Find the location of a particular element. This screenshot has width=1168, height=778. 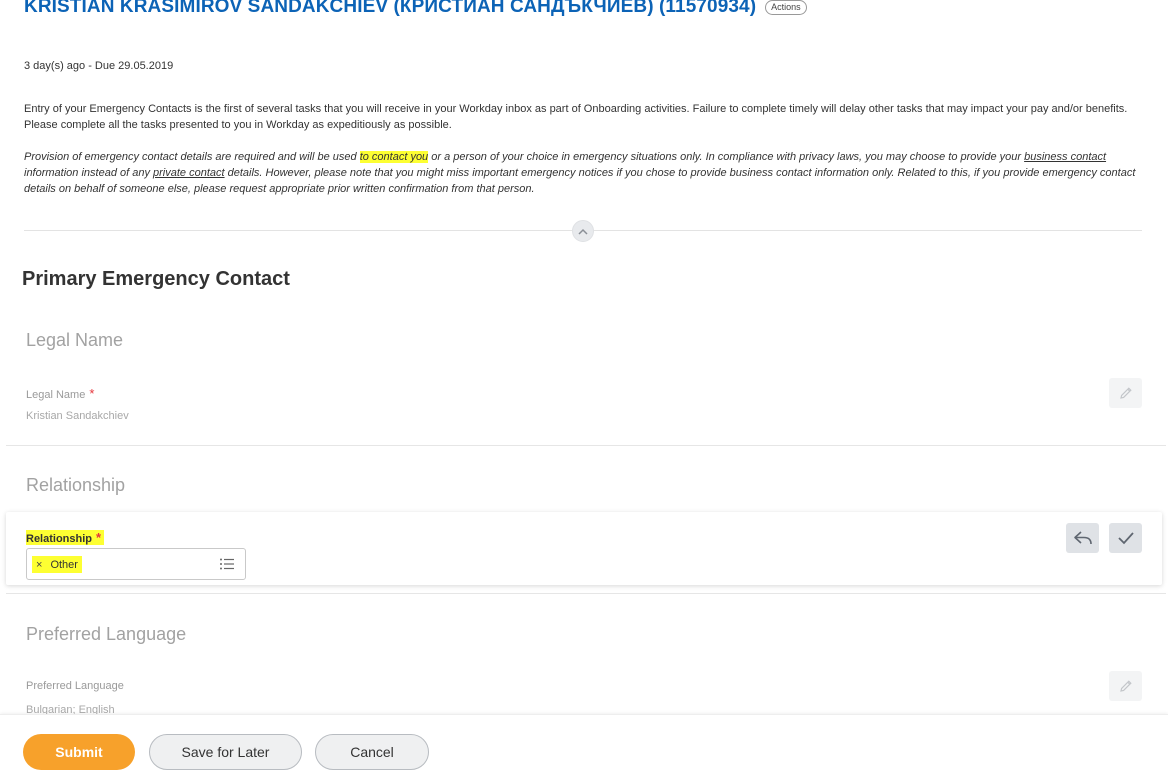

section-title: Primary Emergency Contact is located at coordinates (156, 279).